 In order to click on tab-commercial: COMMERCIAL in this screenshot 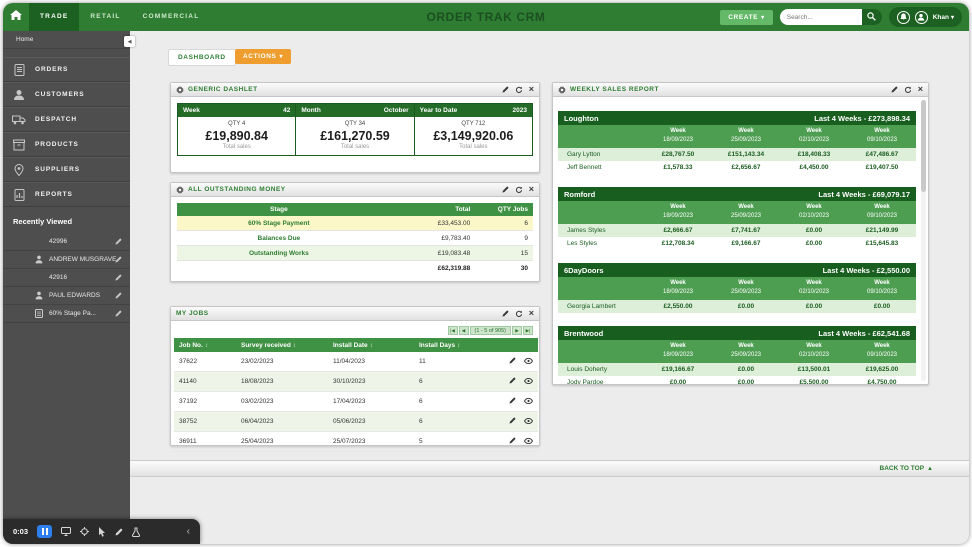, I will do `click(171, 17)`.